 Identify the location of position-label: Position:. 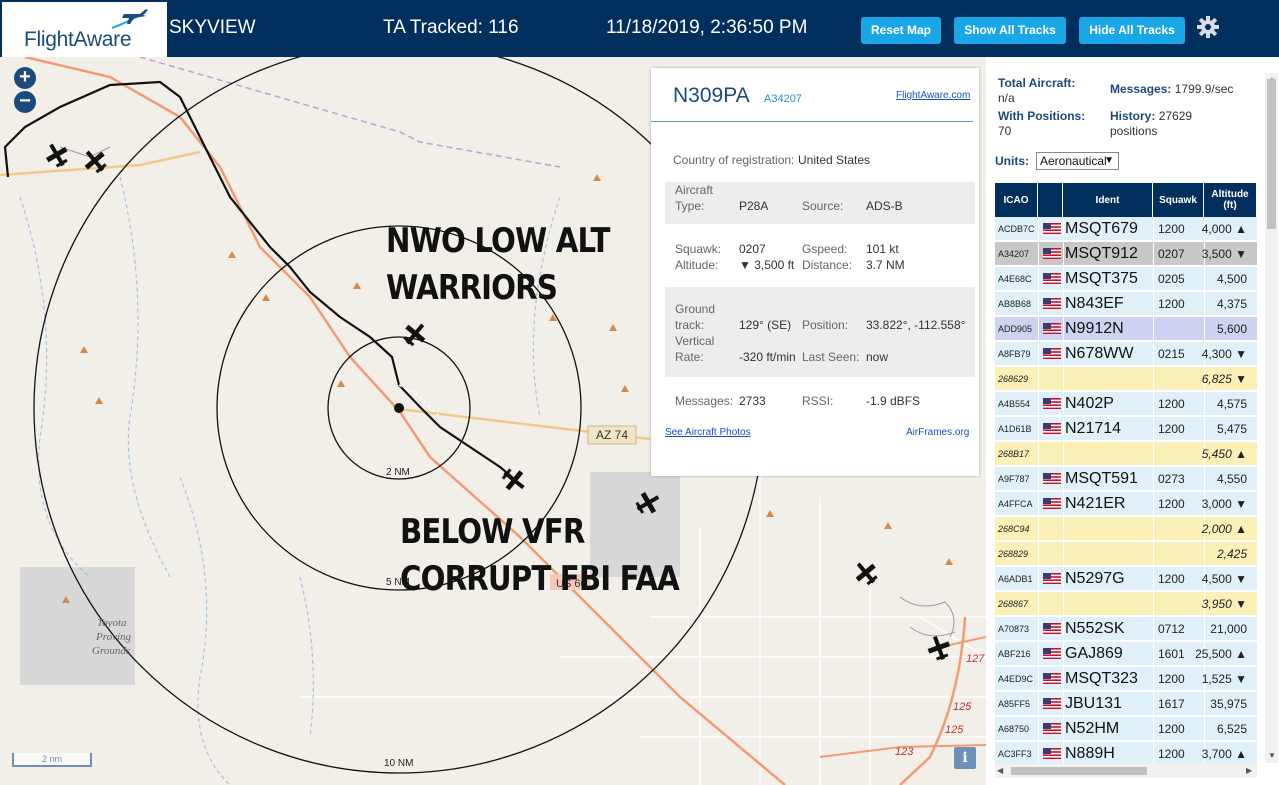
(825, 325).